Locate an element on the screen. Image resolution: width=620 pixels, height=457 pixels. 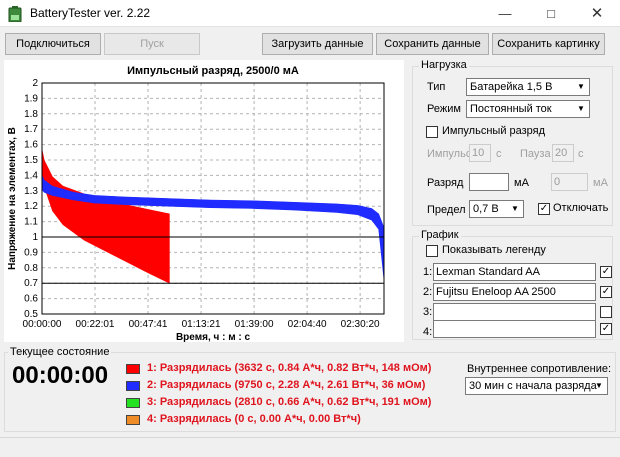
window-title: BatteryTester ver. 2.22 is located at coordinates (90, 13).